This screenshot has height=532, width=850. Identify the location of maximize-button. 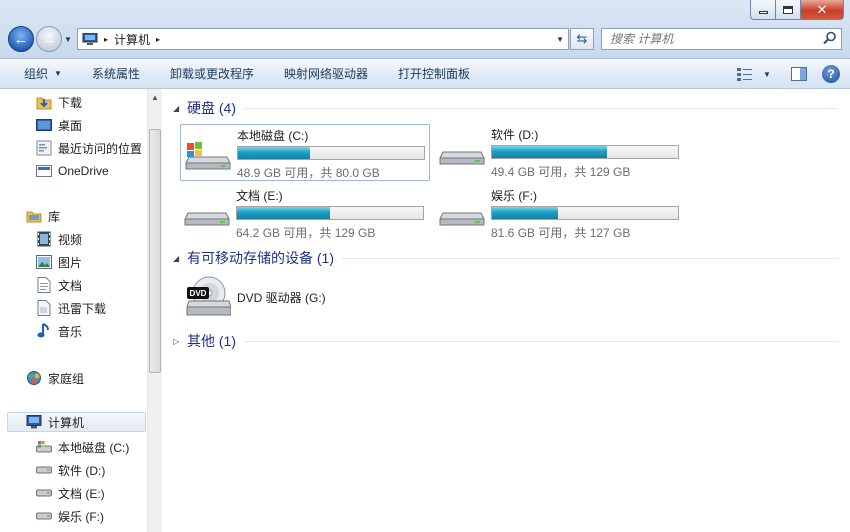
(788, 10).